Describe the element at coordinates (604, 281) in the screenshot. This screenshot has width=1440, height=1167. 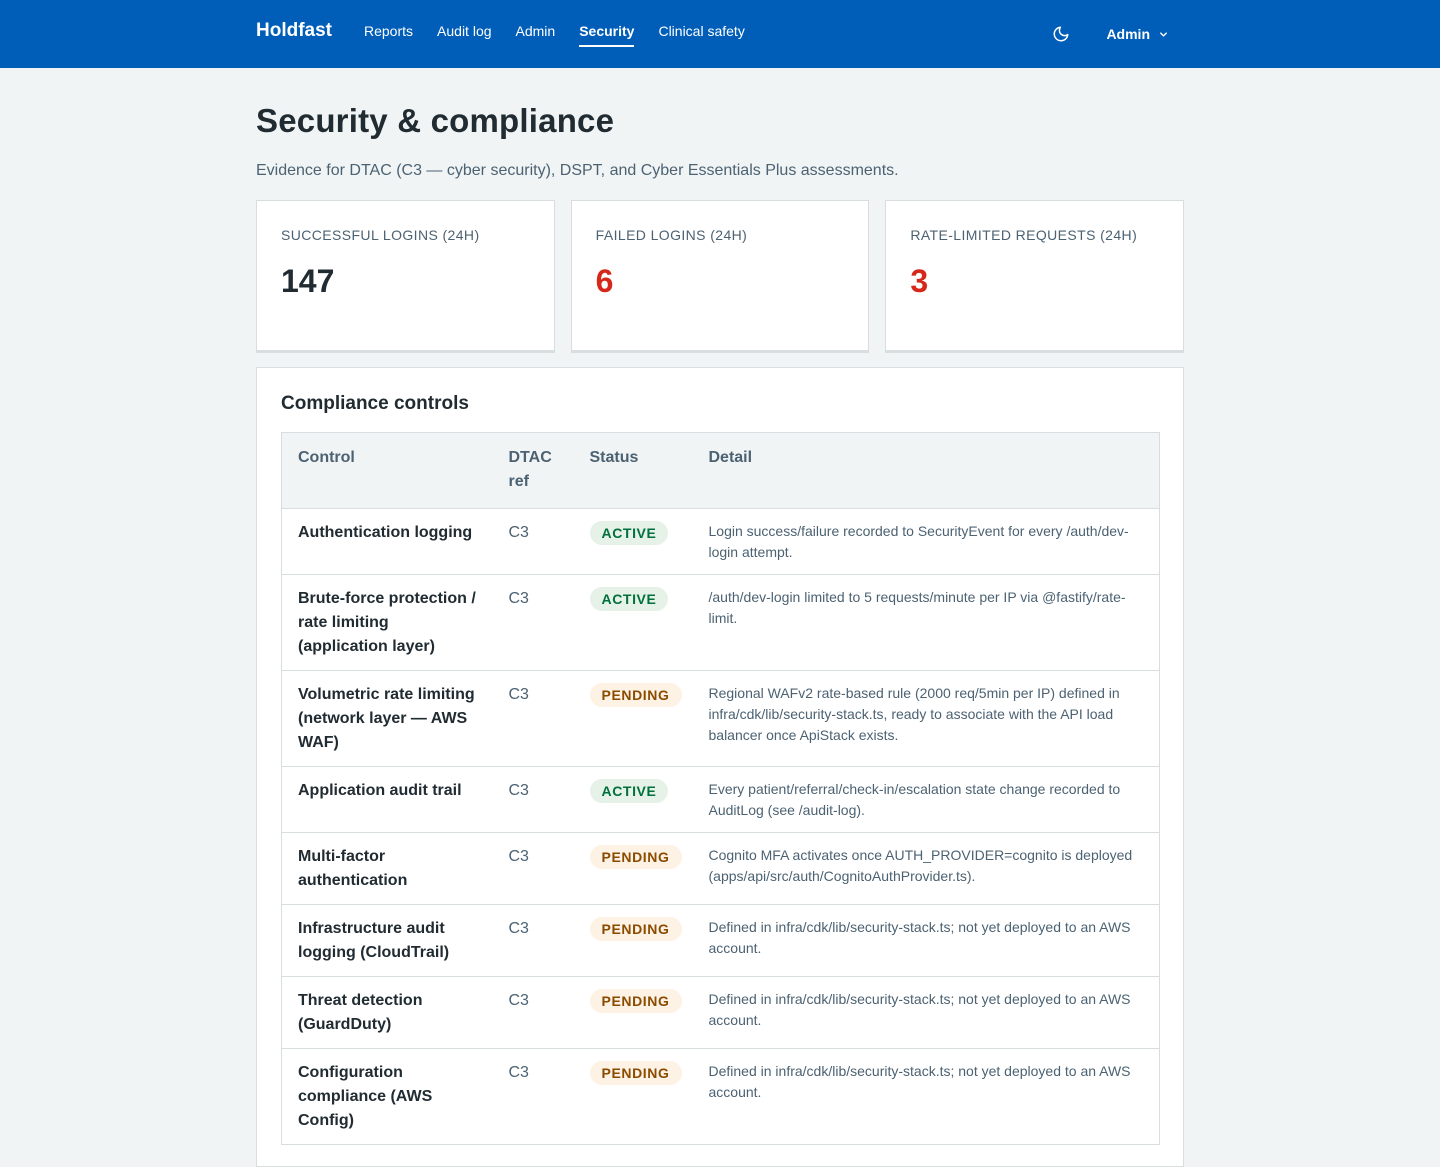
I see `stat-value: 6` at that location.